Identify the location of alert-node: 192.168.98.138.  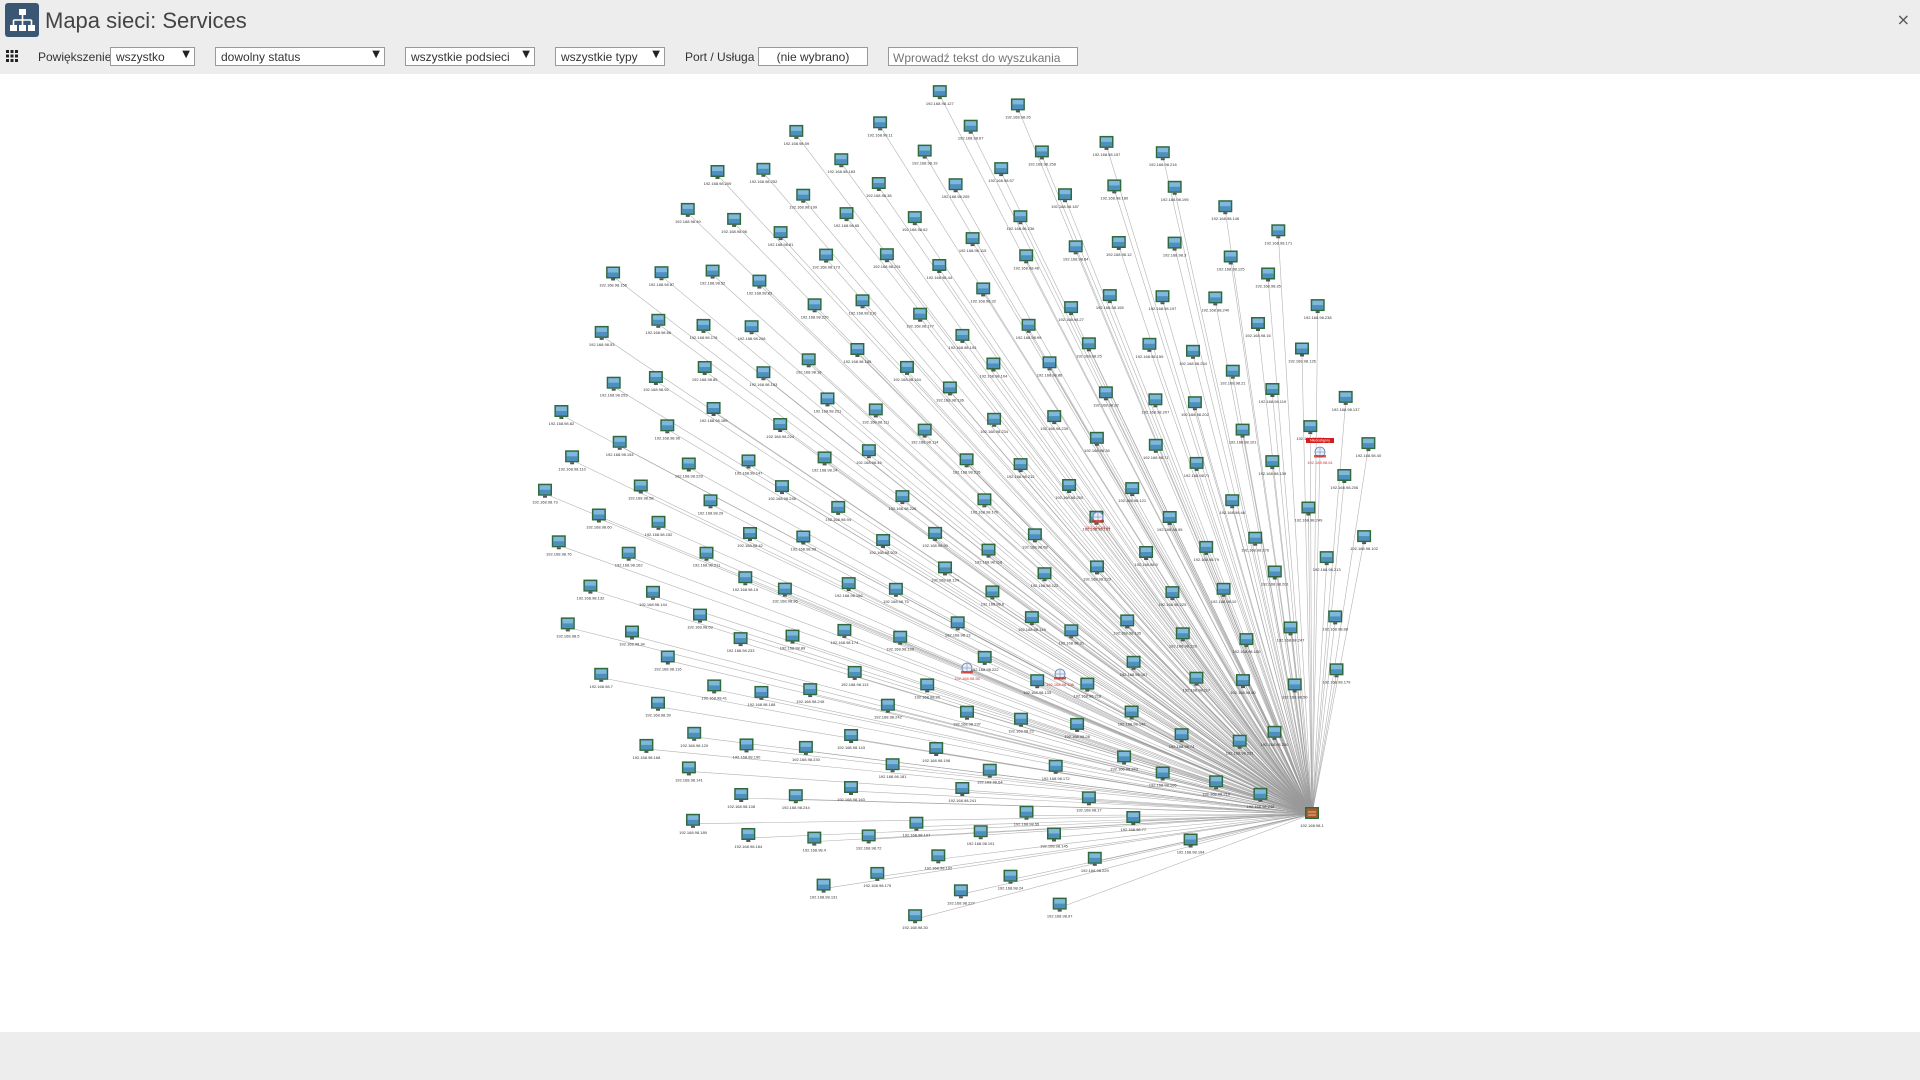
(1060, 677).